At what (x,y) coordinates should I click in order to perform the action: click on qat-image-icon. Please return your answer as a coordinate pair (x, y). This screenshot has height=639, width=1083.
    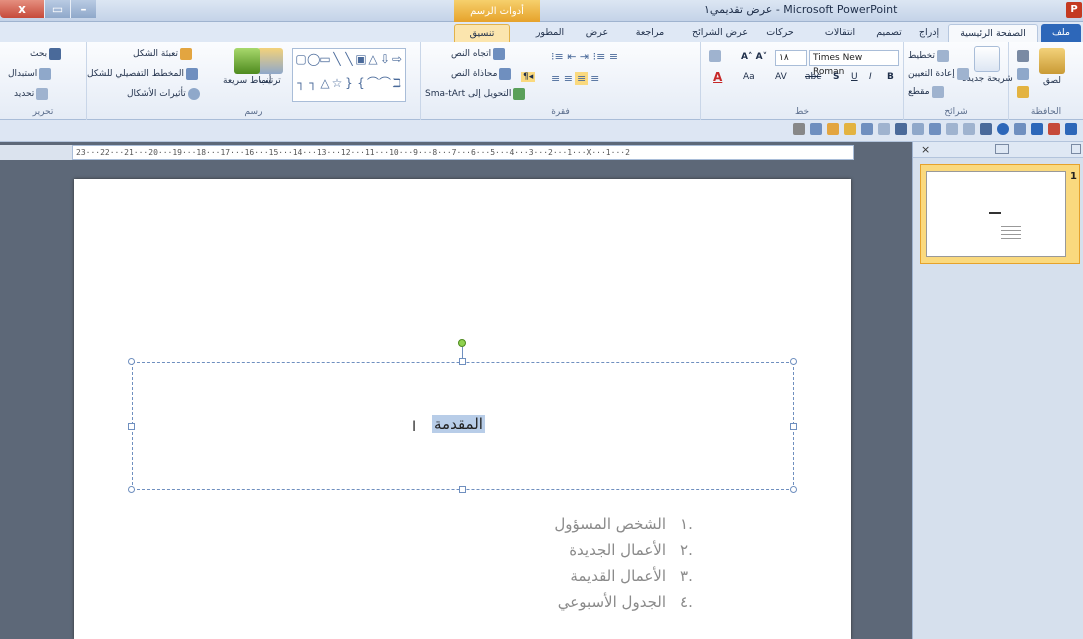
    Looking at the image, I should click on (901, 129).